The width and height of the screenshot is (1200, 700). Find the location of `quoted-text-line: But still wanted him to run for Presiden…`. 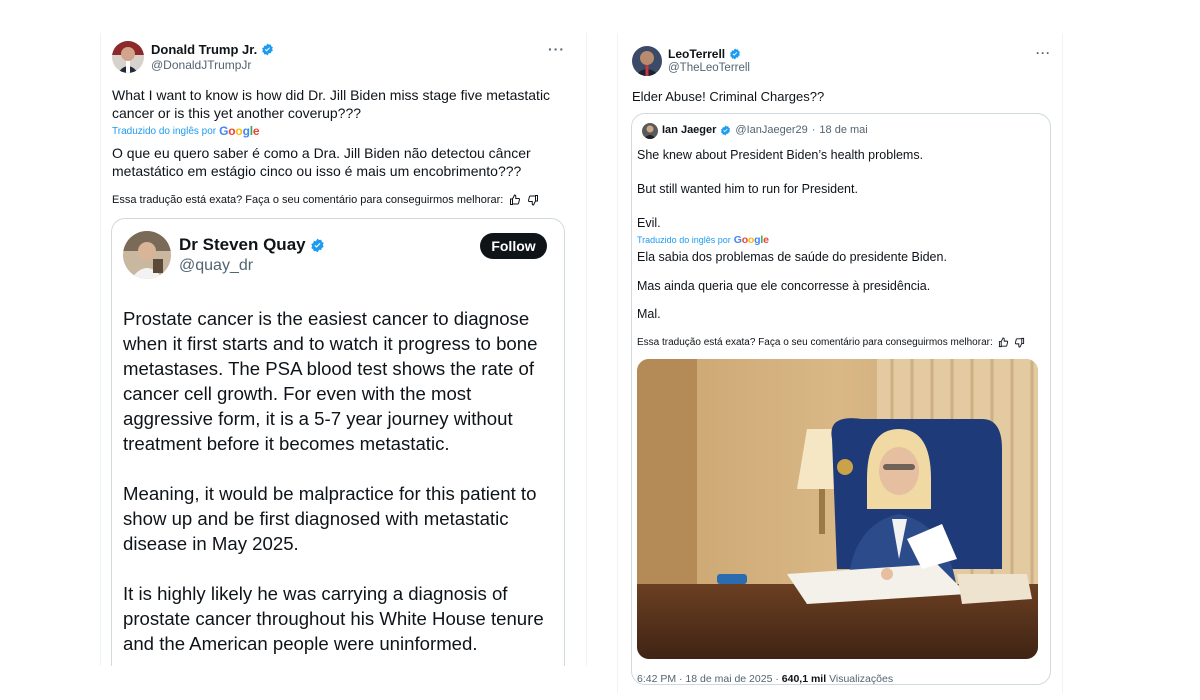

quoted-text-line: But still wanted him to run for Presiden… is located at coordinates (747, 189).